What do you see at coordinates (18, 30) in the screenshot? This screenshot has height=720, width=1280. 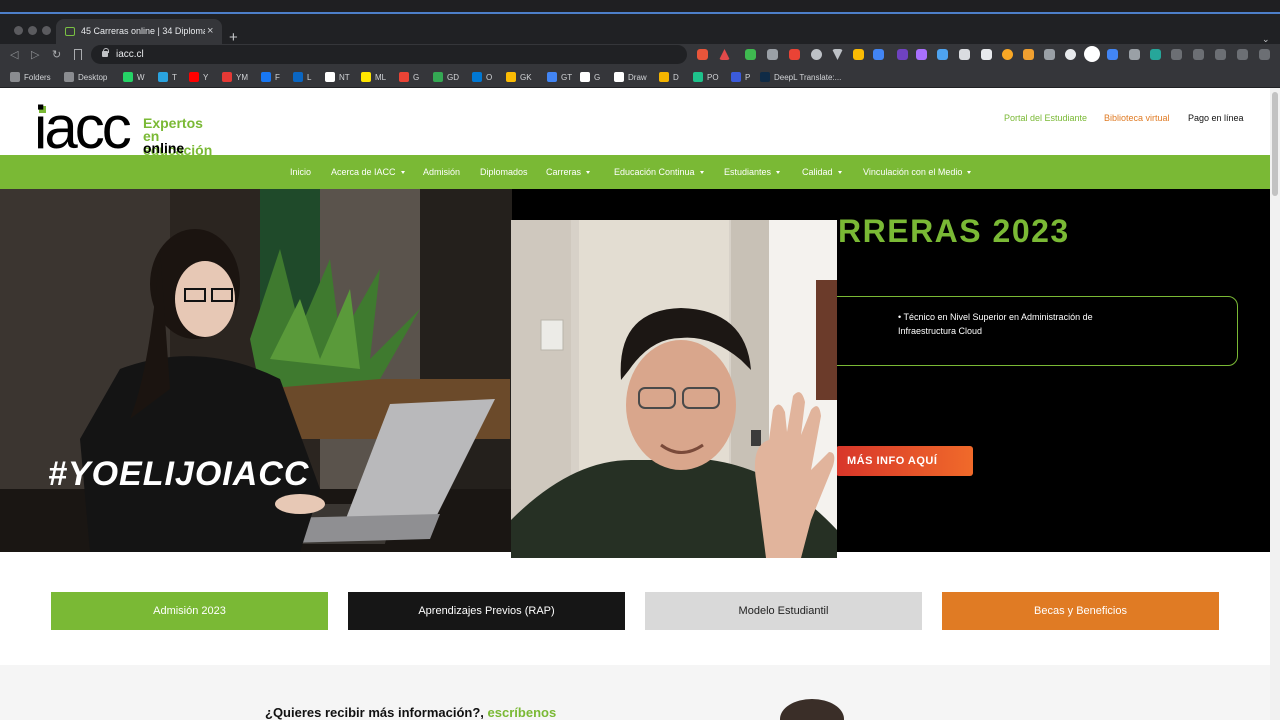 I see `window-close-button` at bounding box center [18, 30].